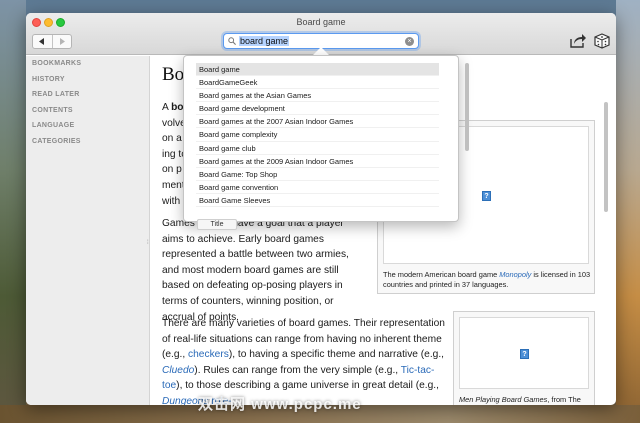  I want to click on suggestion-item: Board game, so click(317, 70).